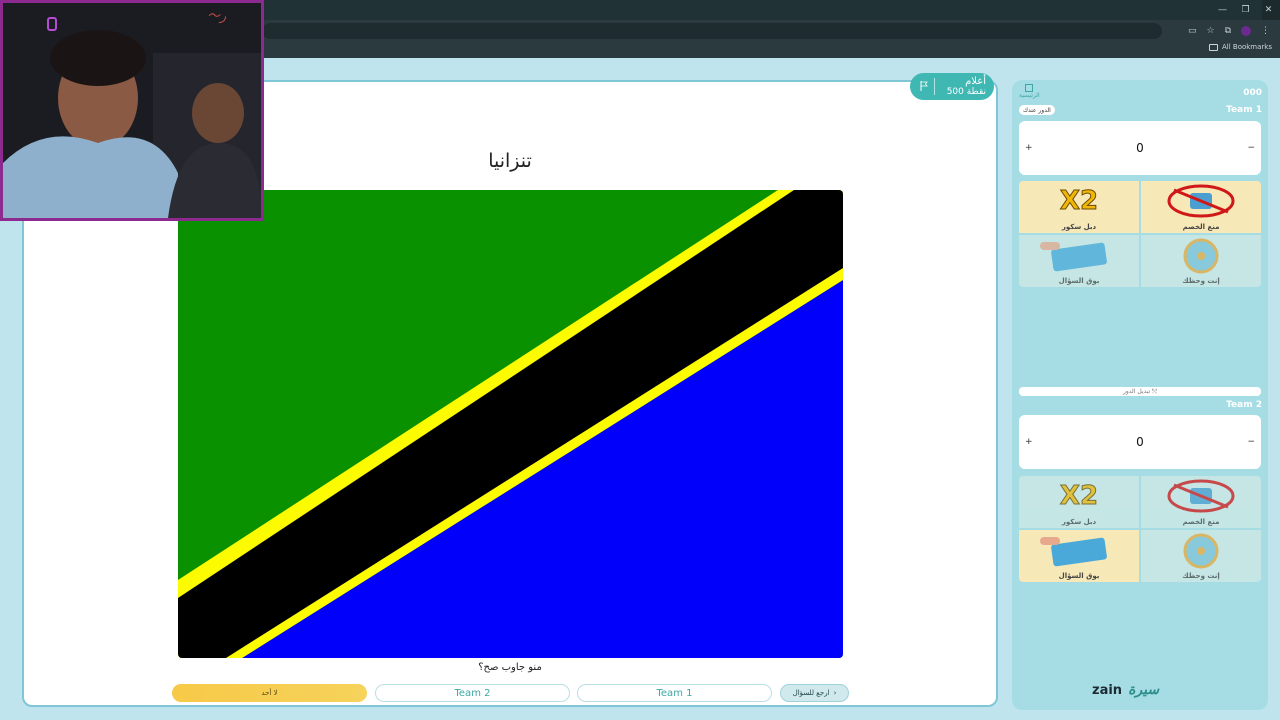 Image resolution: width=1280 pixels, height=720 pixels. I want to click on close-button: ✕, so click(1268, 10).